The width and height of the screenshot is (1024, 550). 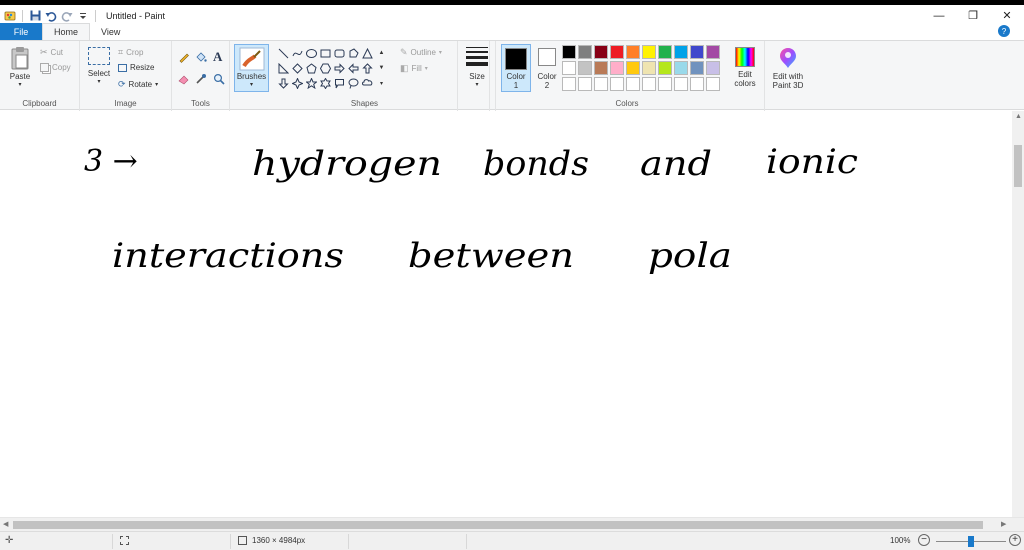 I want to click on size-button: Size ▾, so click(x=477, y=67).